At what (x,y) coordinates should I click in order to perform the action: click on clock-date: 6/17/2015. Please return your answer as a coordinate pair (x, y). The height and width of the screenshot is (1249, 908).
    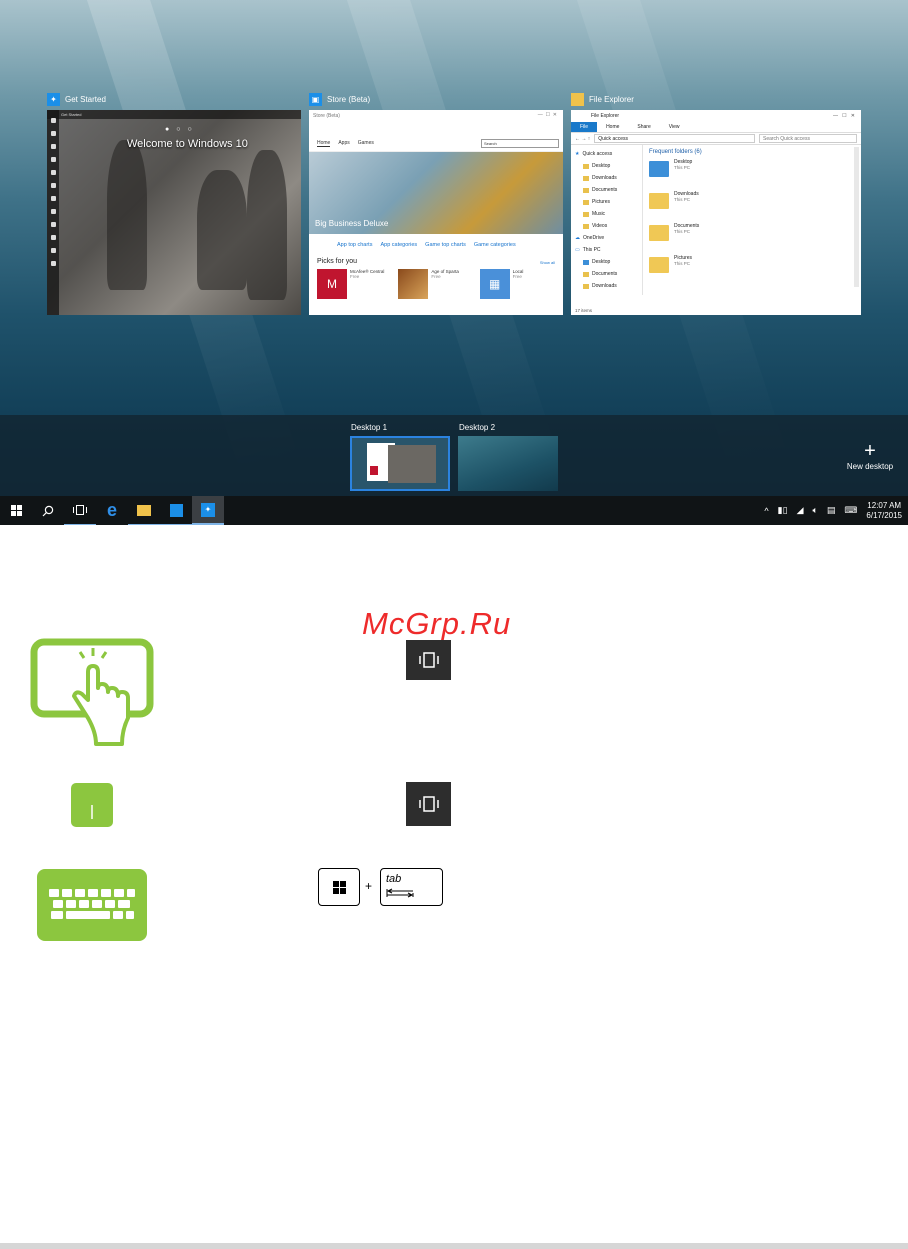
    Looking at the image, I should click on (884, 515).